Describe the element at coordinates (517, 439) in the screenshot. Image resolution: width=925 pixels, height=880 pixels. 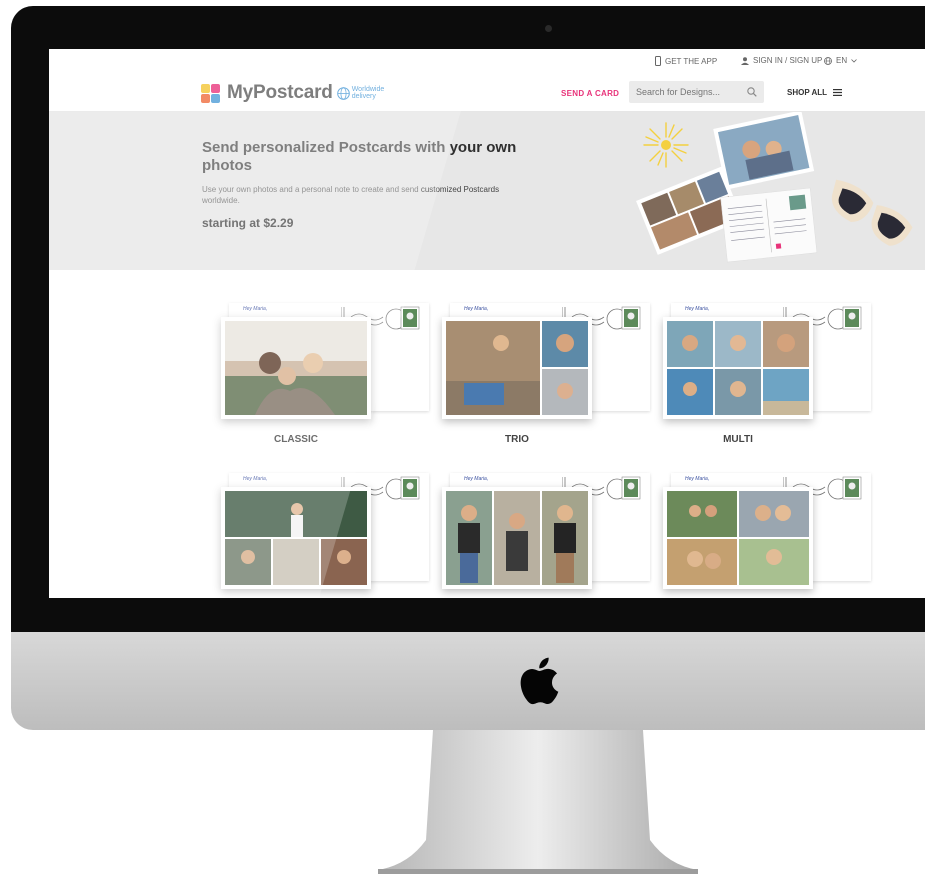
I see `card-label: TRIO` at that location.